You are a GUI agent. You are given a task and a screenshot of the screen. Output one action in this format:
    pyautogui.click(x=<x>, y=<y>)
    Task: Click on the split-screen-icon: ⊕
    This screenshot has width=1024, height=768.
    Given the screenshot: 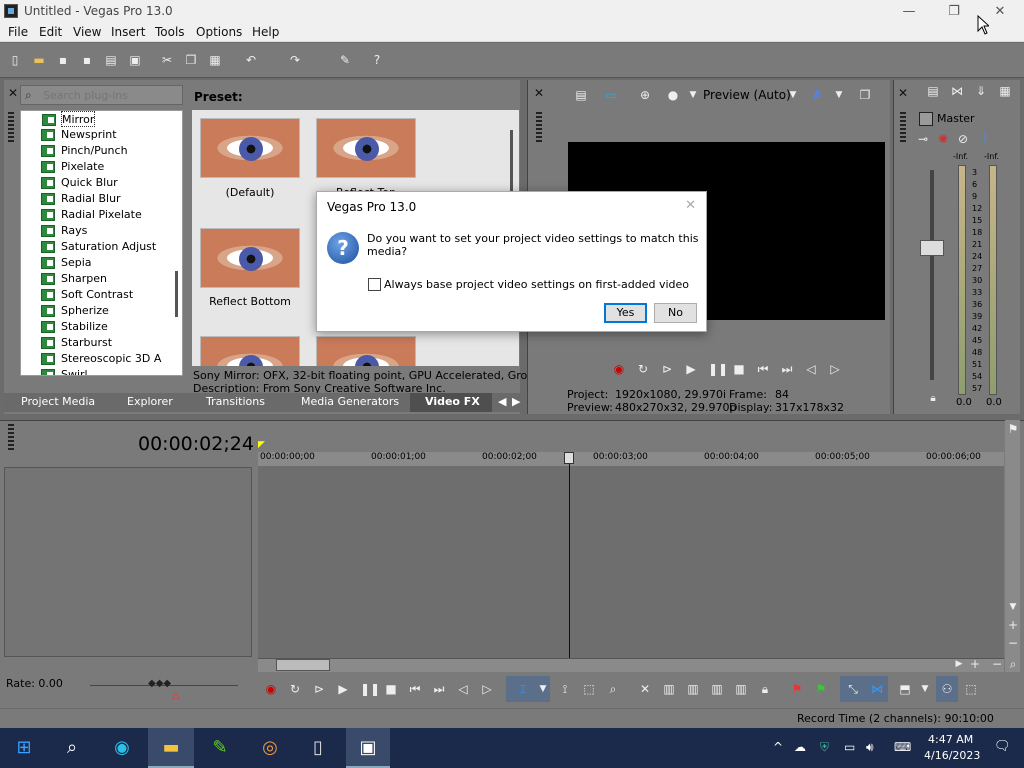 What is the action you would take?
    pyautogui.click(x=645, y=95)
    